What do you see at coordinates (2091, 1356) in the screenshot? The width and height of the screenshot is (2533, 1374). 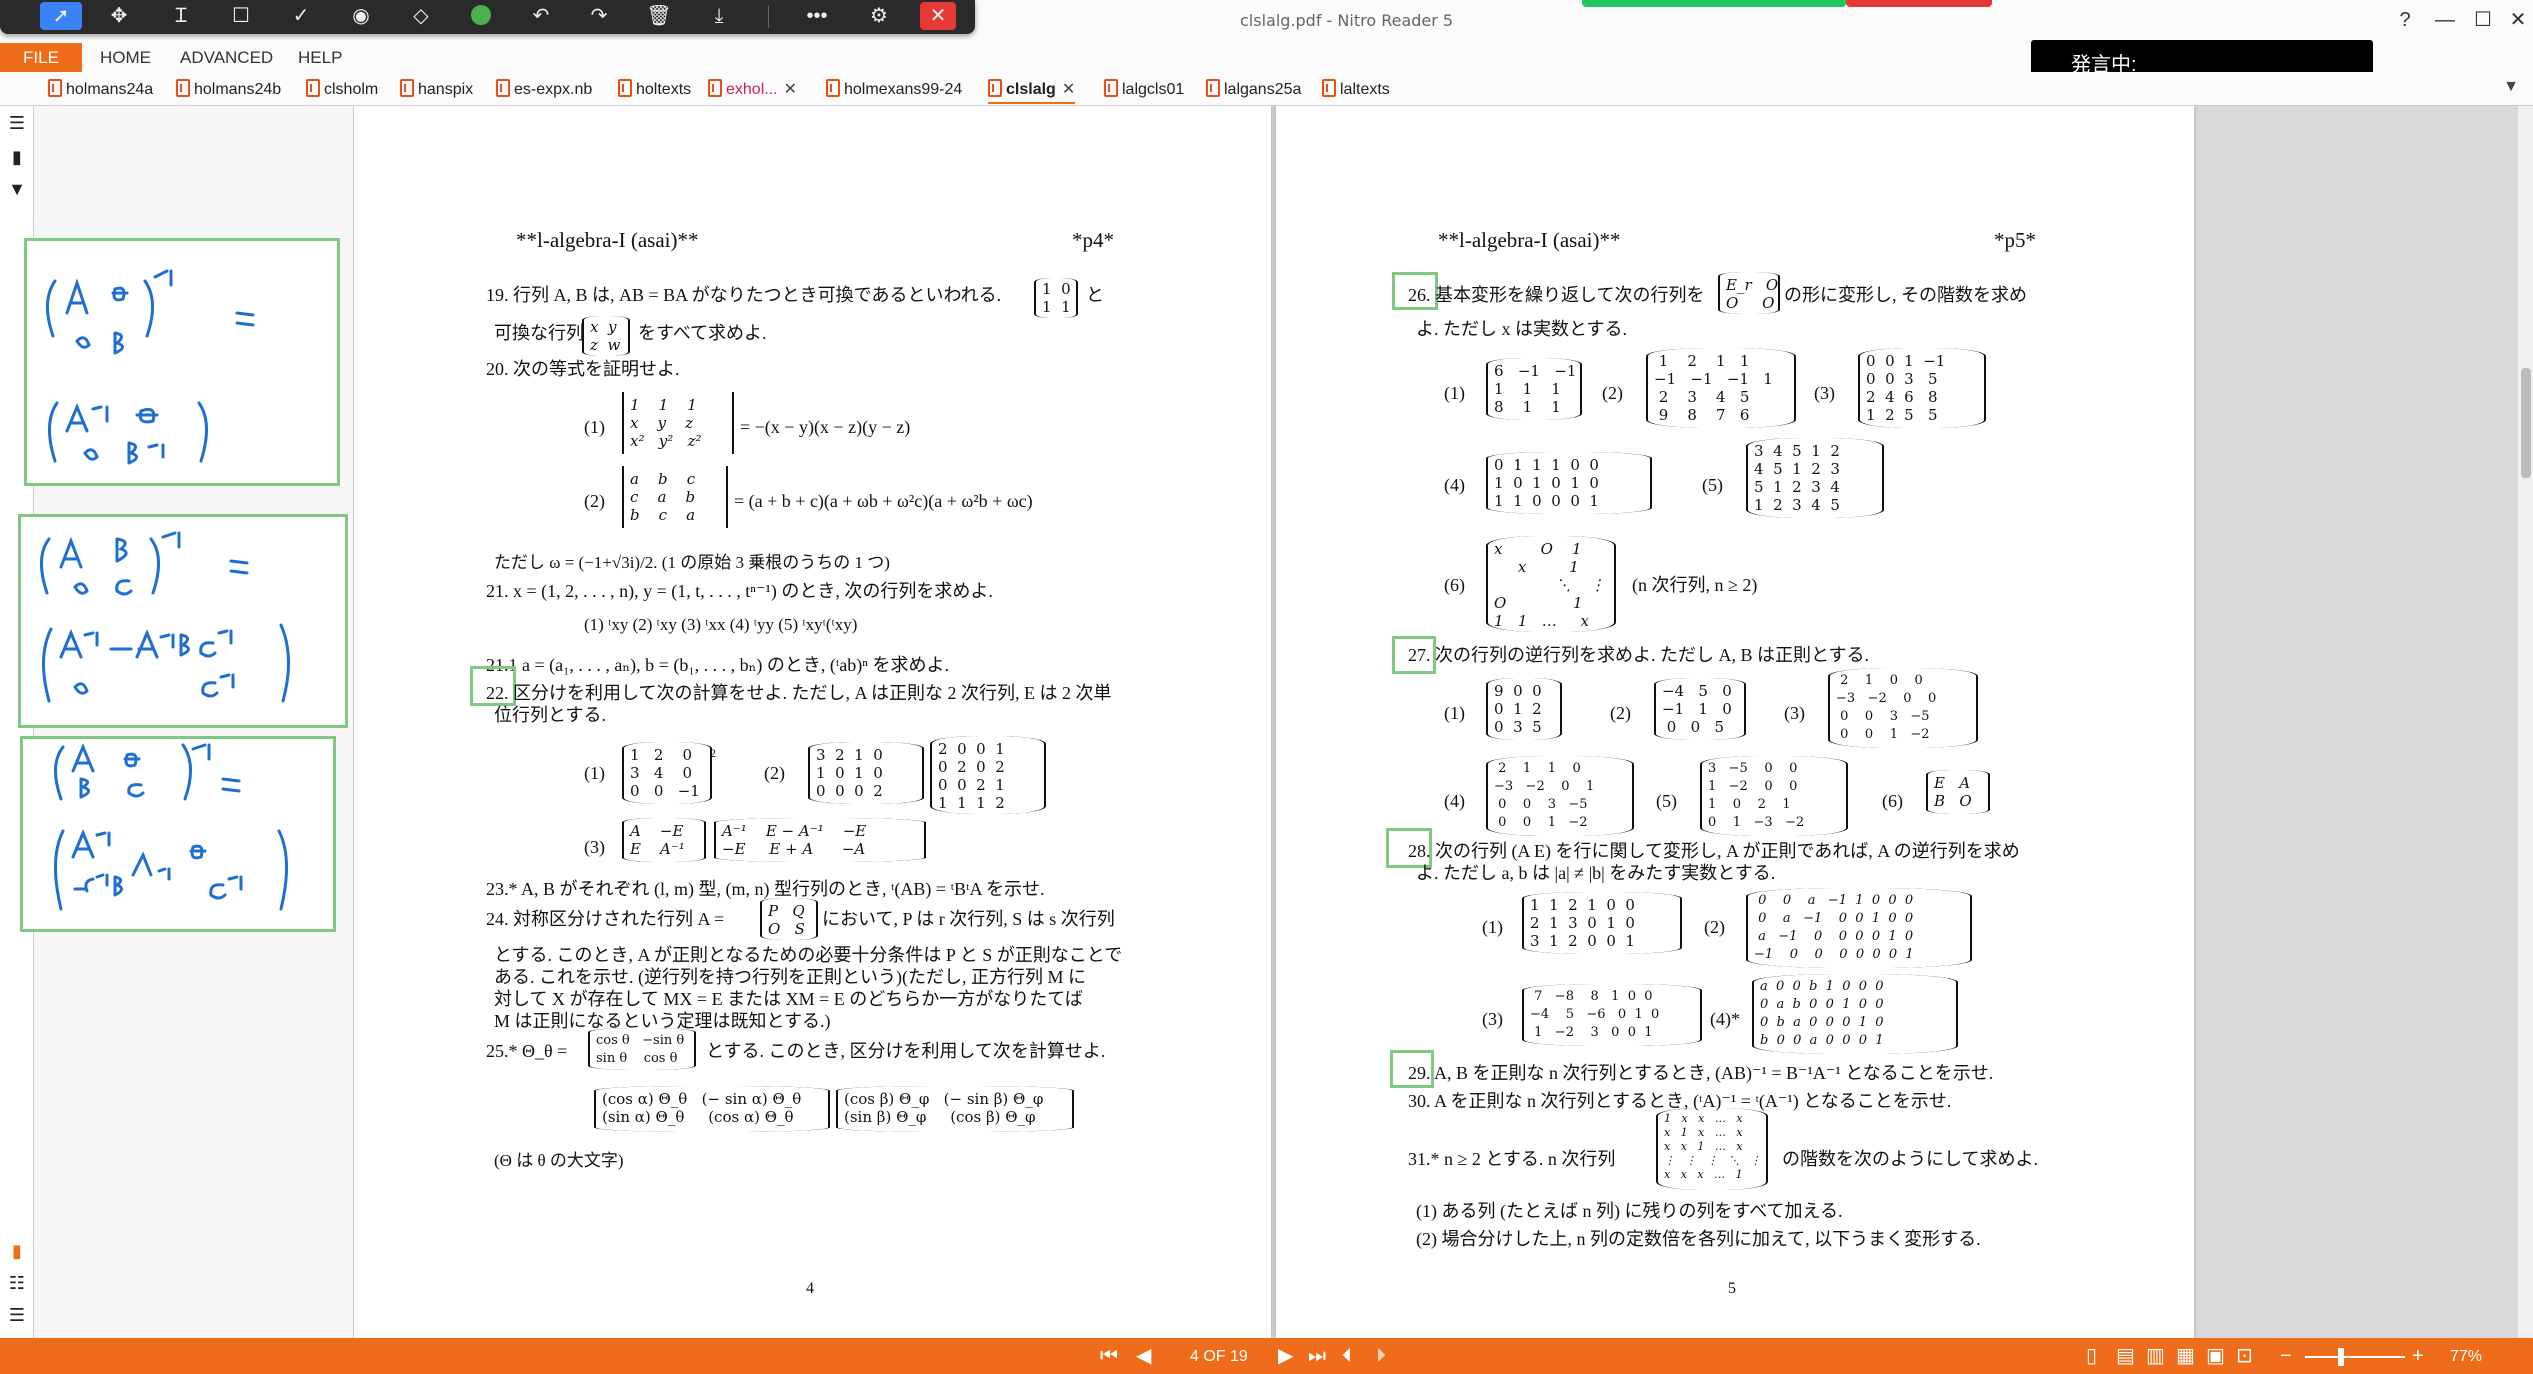 I see `single-page-view-icon: ▯` at bounding box center [2091, 1356].